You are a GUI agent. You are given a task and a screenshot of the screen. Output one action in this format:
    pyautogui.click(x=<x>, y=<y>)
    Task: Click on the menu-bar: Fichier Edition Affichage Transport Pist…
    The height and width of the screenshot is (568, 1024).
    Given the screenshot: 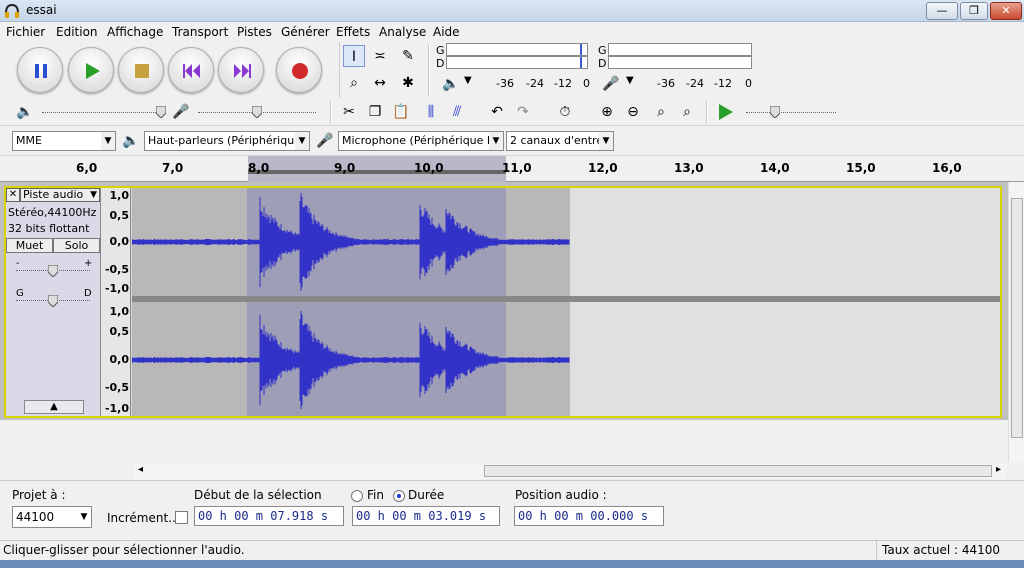 What is the action you would take?
    pyautogui.click(x=512, y=32)
    